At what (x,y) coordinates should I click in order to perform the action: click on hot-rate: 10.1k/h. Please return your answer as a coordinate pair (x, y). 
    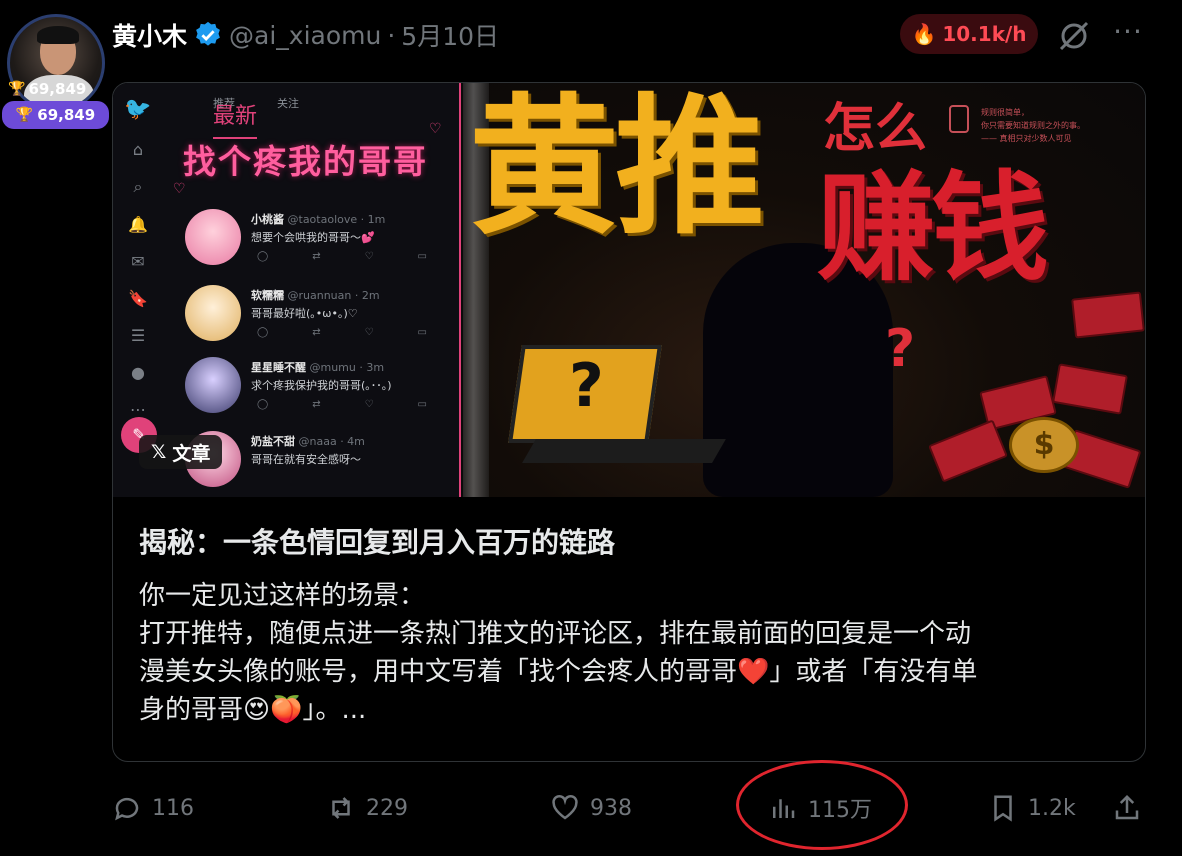
    Looking at the image, I should click on (984, 34).